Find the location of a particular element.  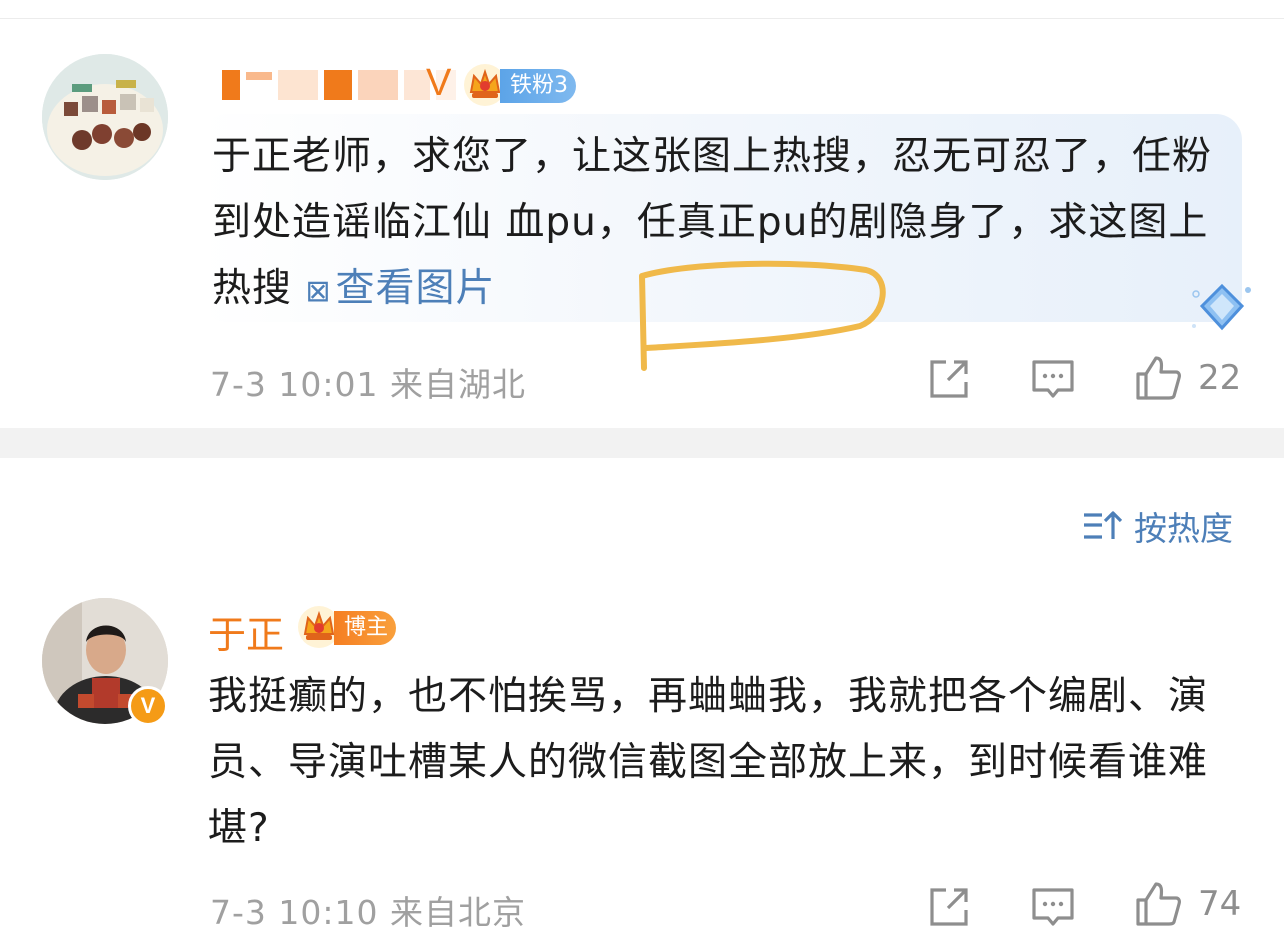

top-divider is located at coordinates (642, 18).